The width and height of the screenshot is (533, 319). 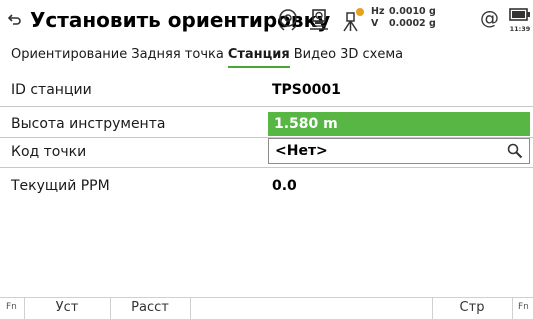 What do you see at coordinates (399, 124) in the screenshot?
I see `instrument-height-field: 1.580 m` at bounding box center [399, 124].